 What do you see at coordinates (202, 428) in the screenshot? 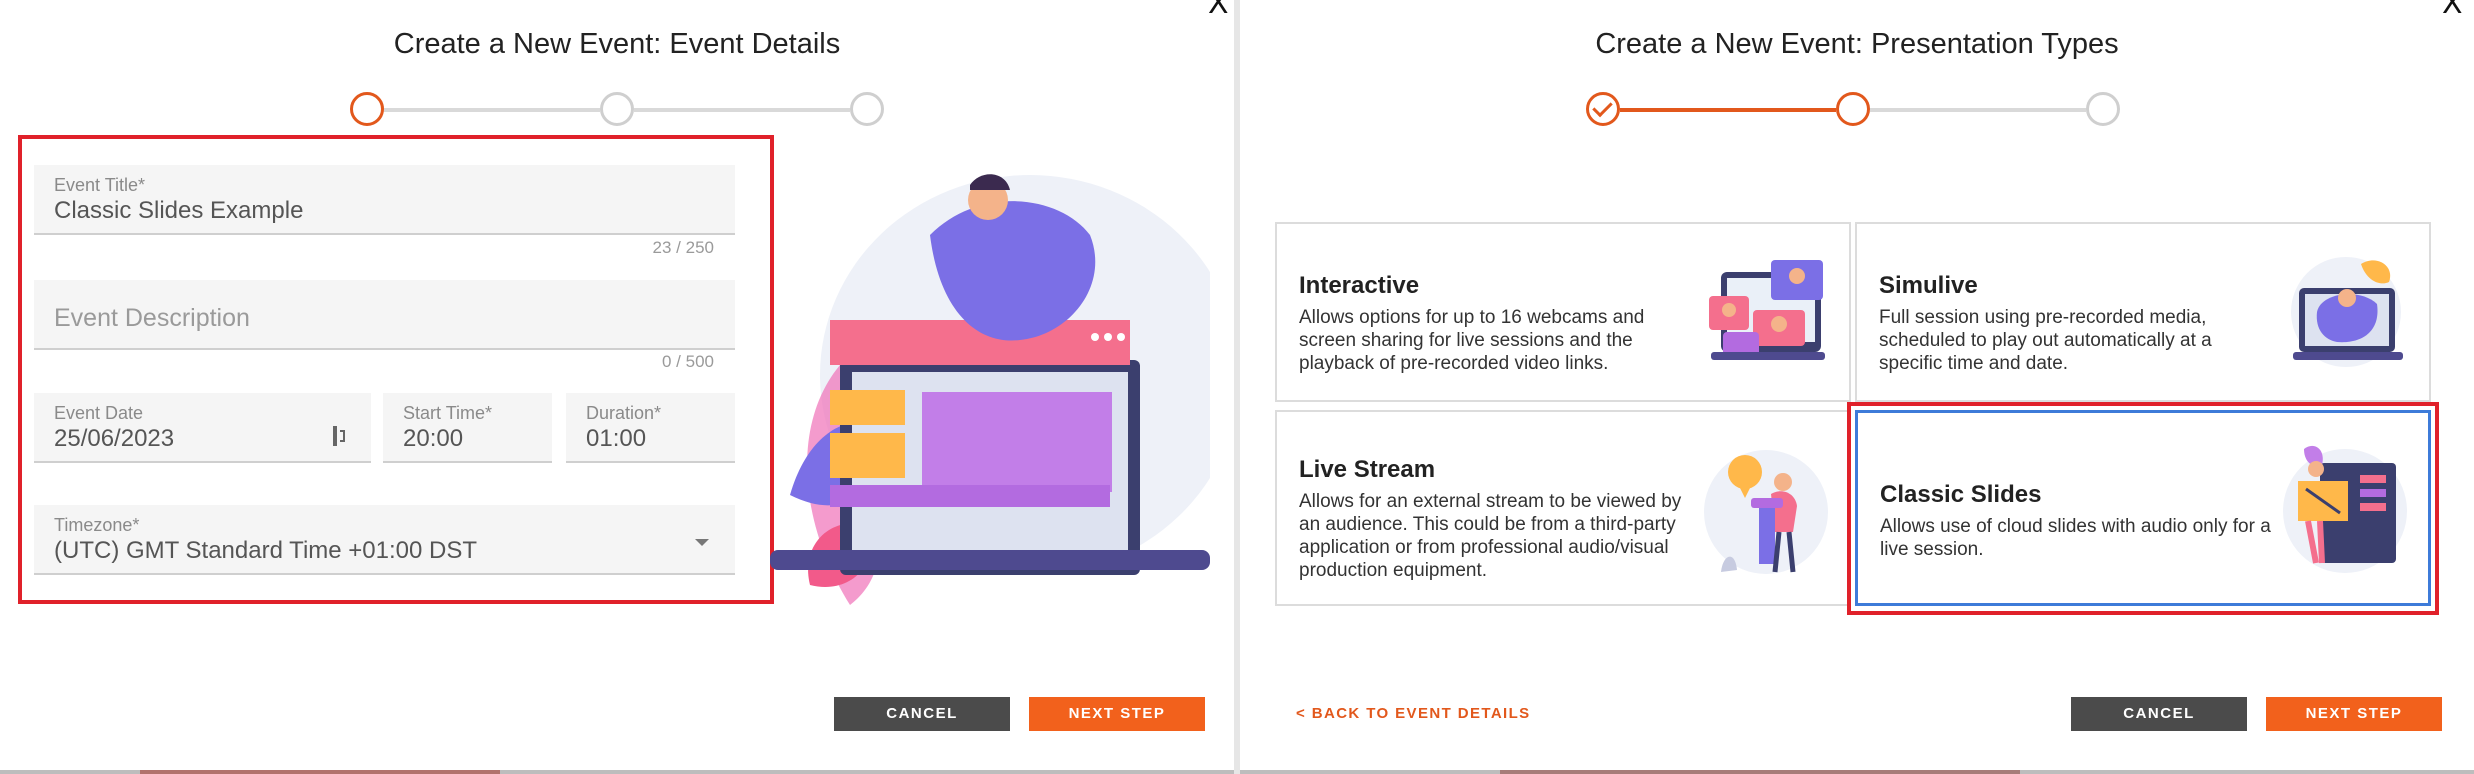
I see `event-date-field: Event Date 25/06/2023` at bounding box center [202, 428].